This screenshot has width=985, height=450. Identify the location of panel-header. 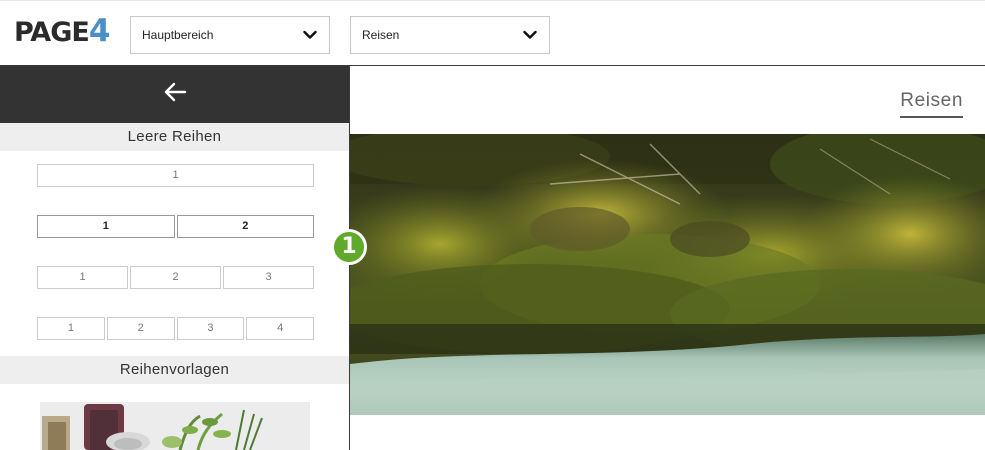
(174, 94).